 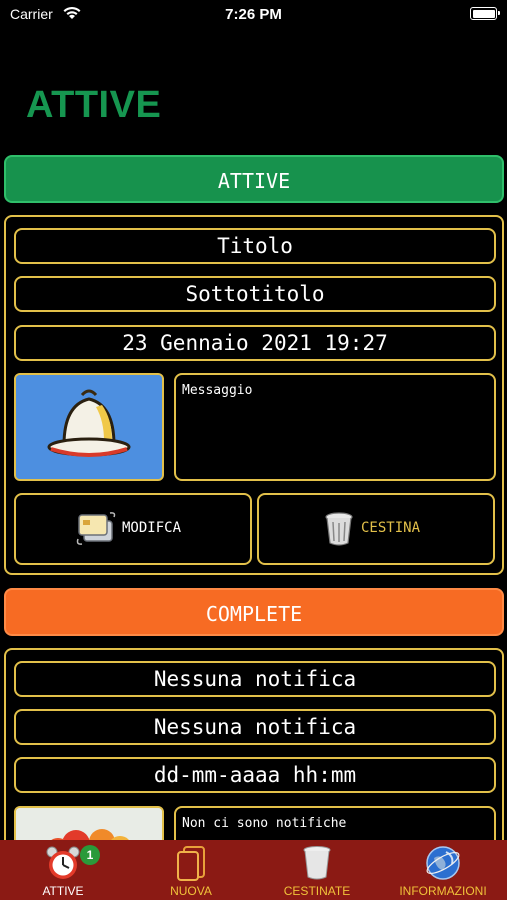 What do you see at coordinates (96, 528) in the screenshot?
I see `edit-card-icon` at bounding box center [96, 528].